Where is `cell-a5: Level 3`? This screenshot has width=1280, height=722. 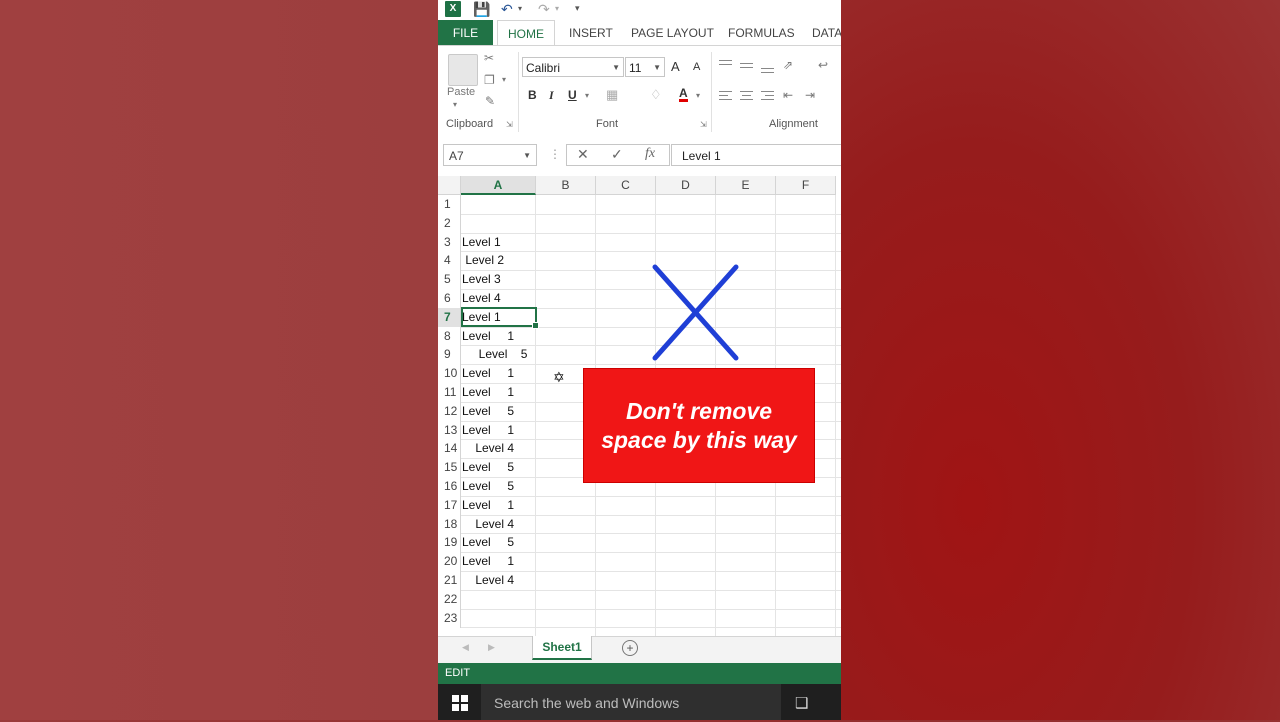
cell-a5: Level 3 is located at coordinates (499, 279).